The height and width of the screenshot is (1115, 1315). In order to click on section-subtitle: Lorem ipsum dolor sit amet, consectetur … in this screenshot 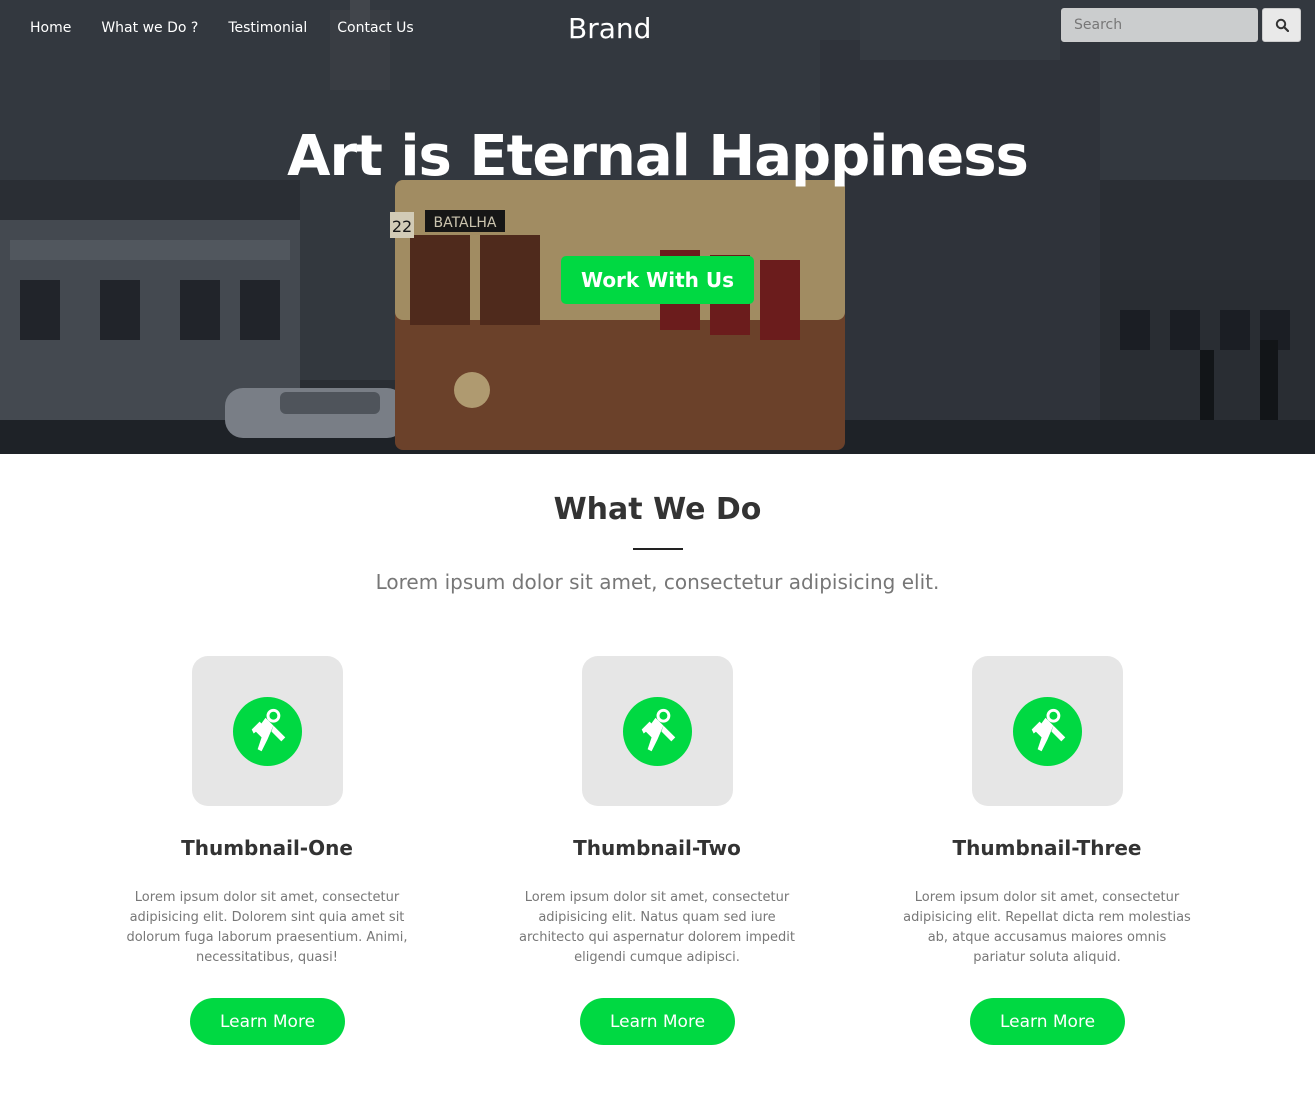, I will do `click(657, 582)`.